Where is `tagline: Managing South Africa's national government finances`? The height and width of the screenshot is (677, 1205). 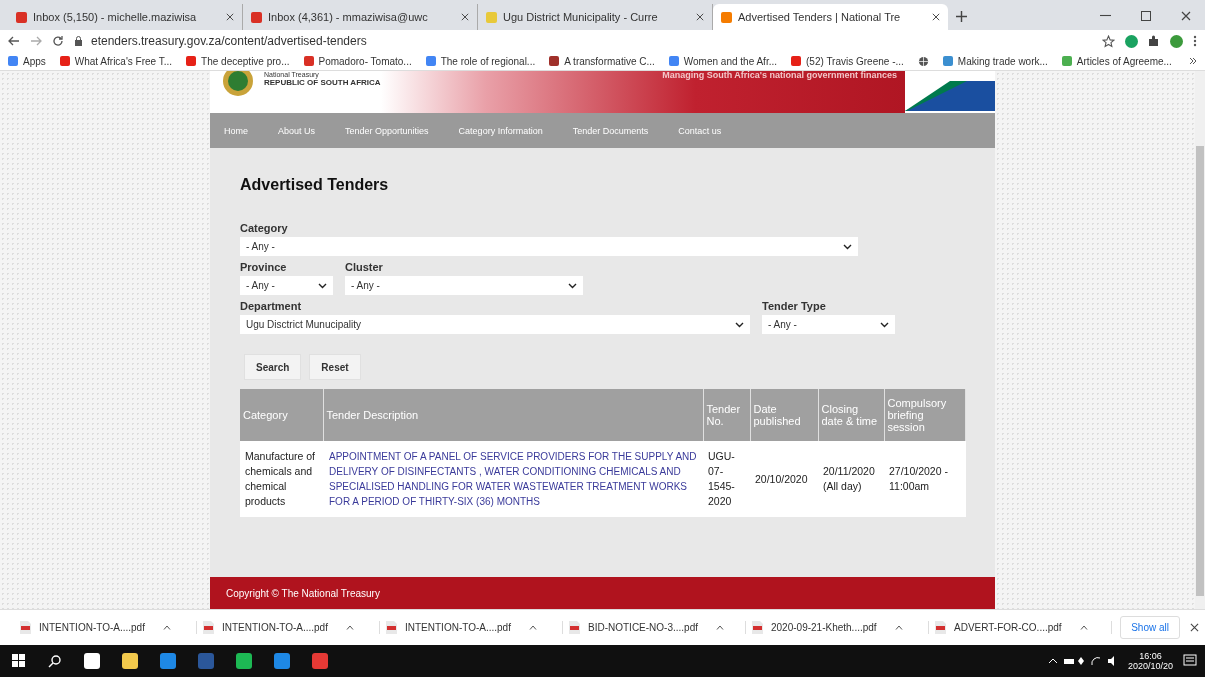 tagline: Managing South Africa's national government finances is located at coordinates (780, 76).